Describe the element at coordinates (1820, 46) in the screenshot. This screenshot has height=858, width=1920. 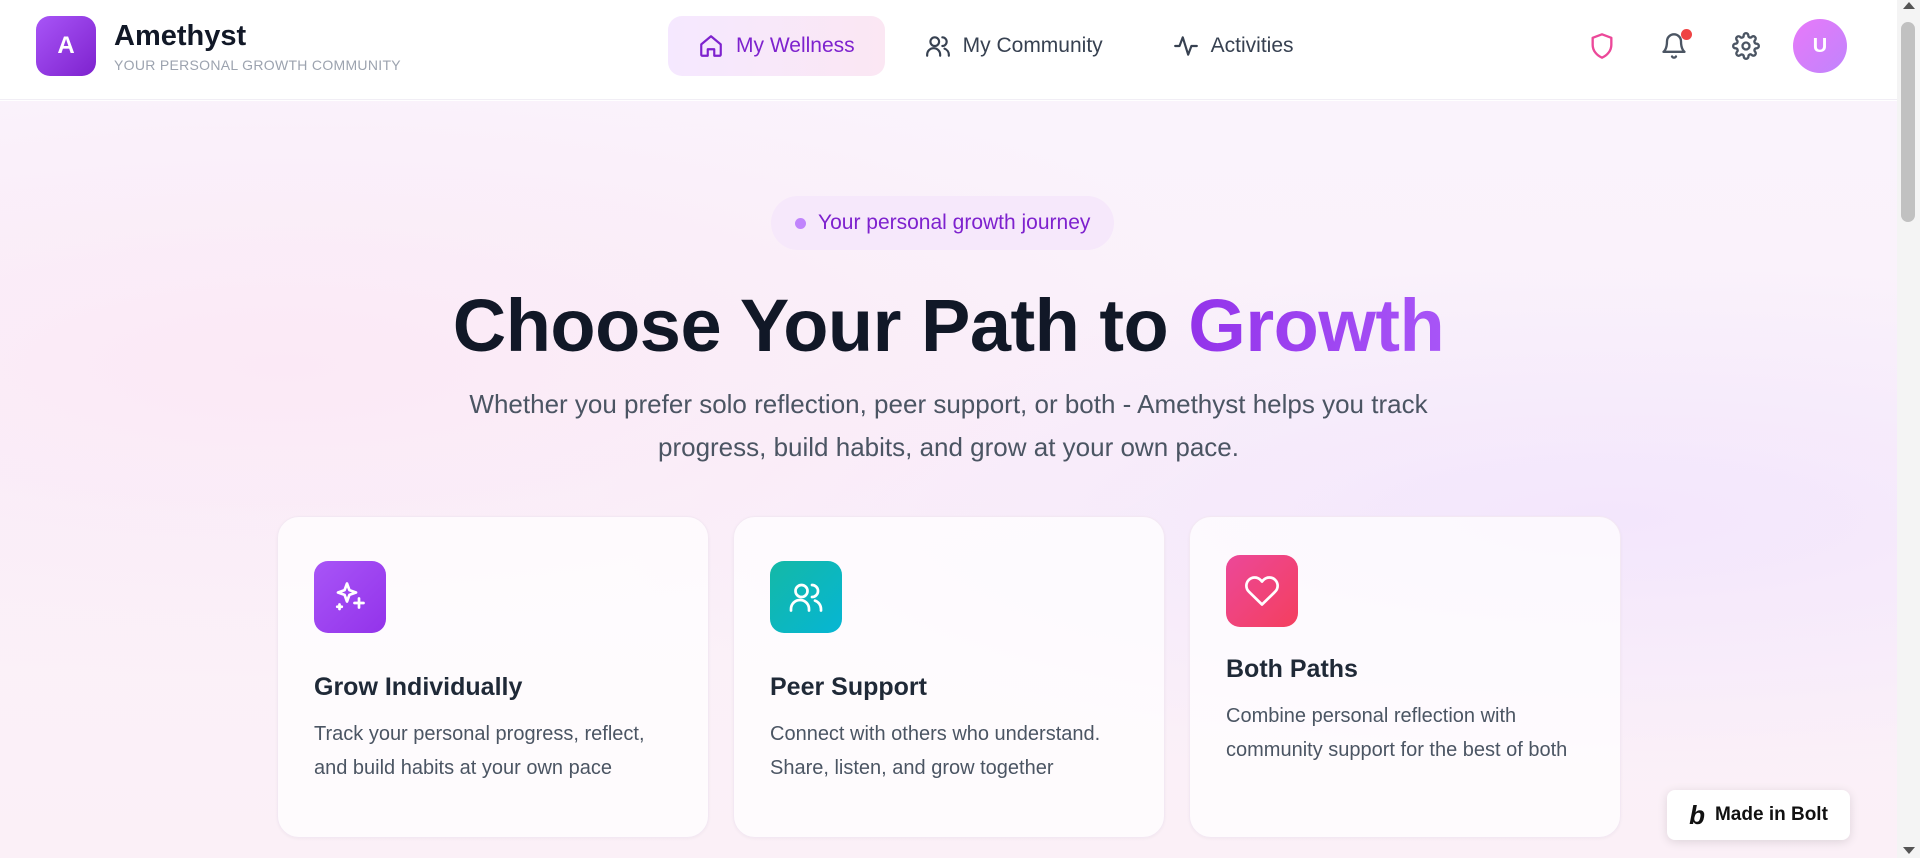
I see `avatar: U` at that location.